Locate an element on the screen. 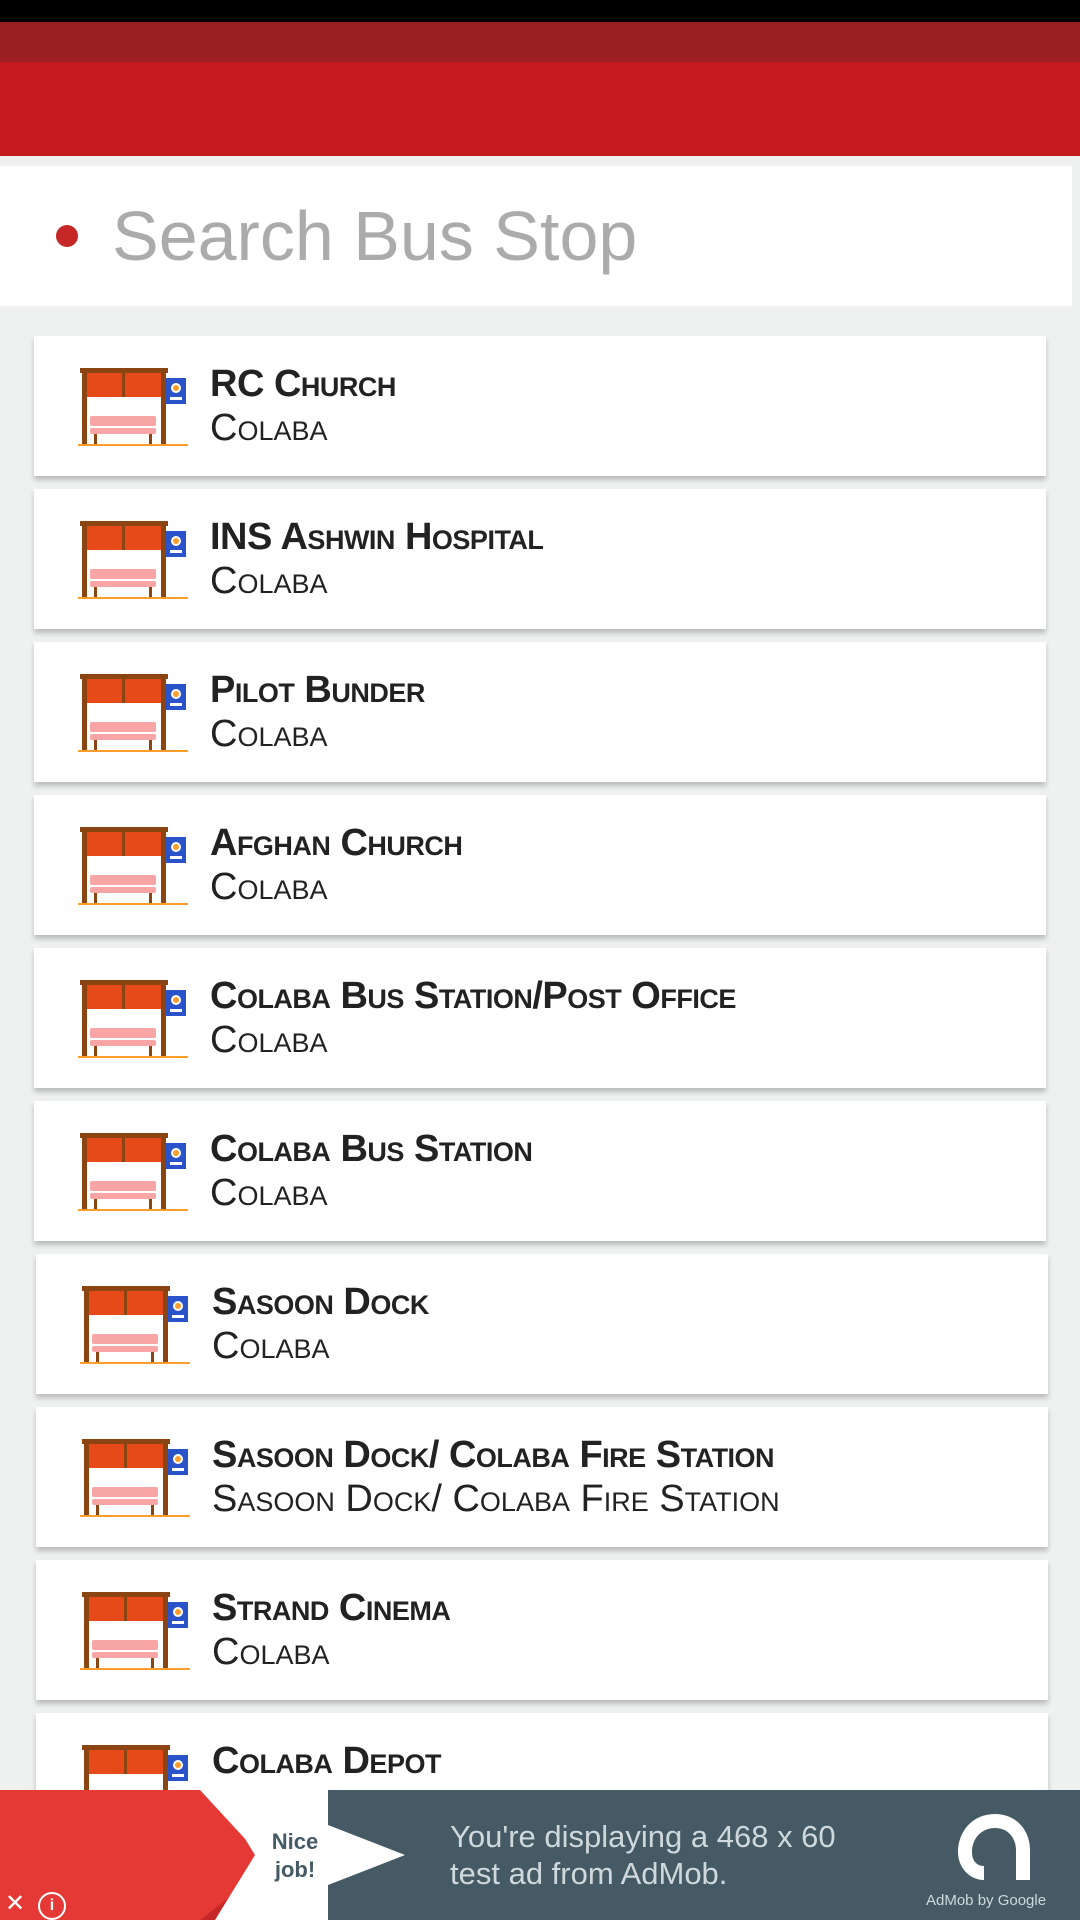 The height and width of the screenshot is (1920, 1080). stop-name: Colaba Depot is located at coordinates (326, 1761).